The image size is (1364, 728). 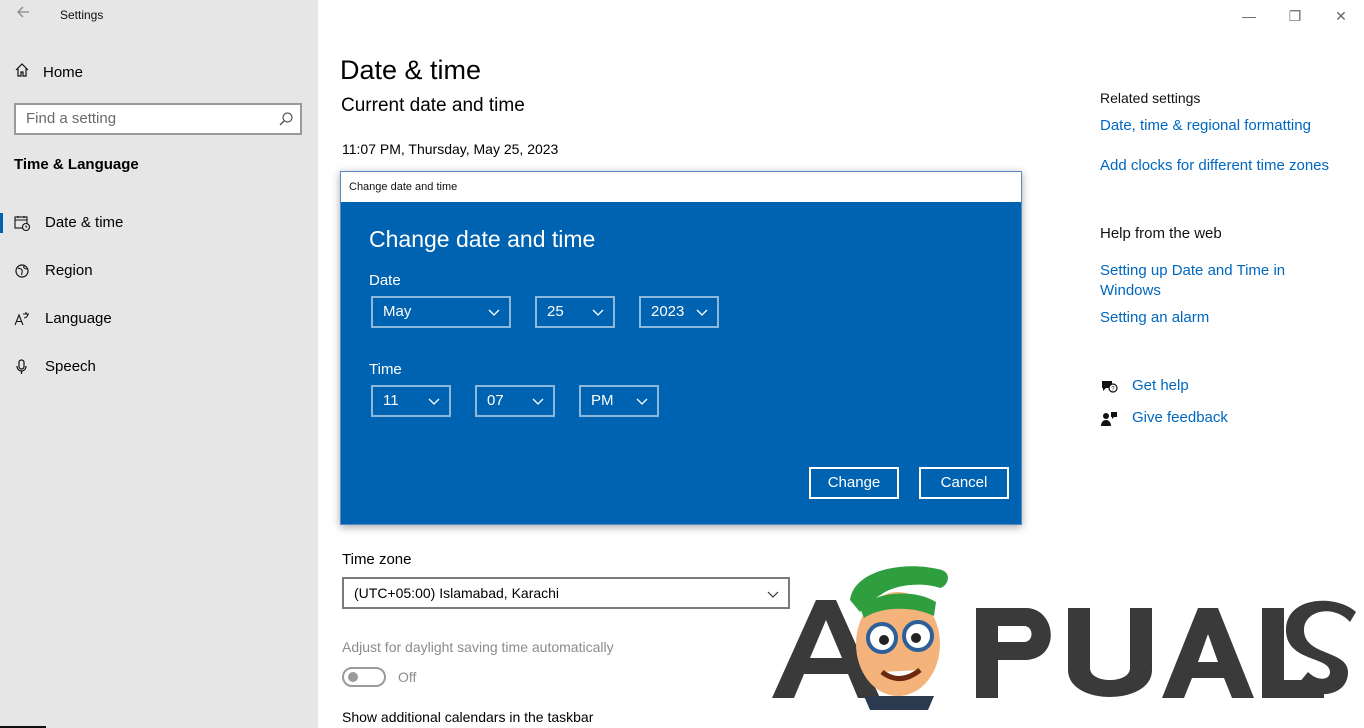 What do you see at coordinates (1150, 98) in the screenshot?
I see `related-settings-heading: Related settings` at bounding box center [1150, 98].